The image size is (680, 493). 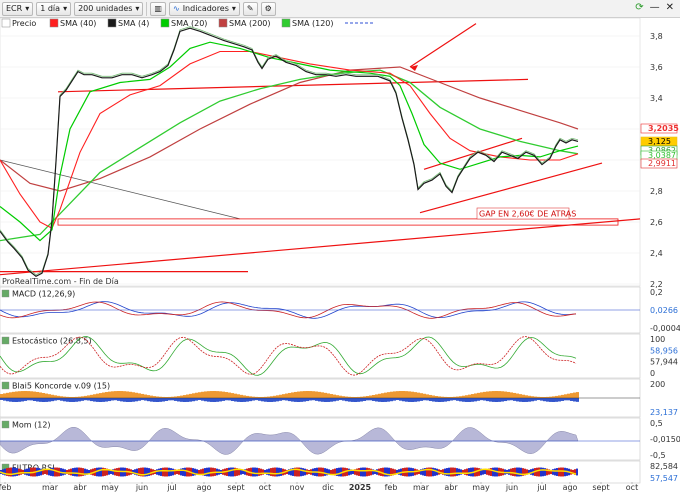 What do you see at coordinates (658, 455) in the screenshot?
I see `panel-tick-label: -0,5` at bounding box center [658, 455].